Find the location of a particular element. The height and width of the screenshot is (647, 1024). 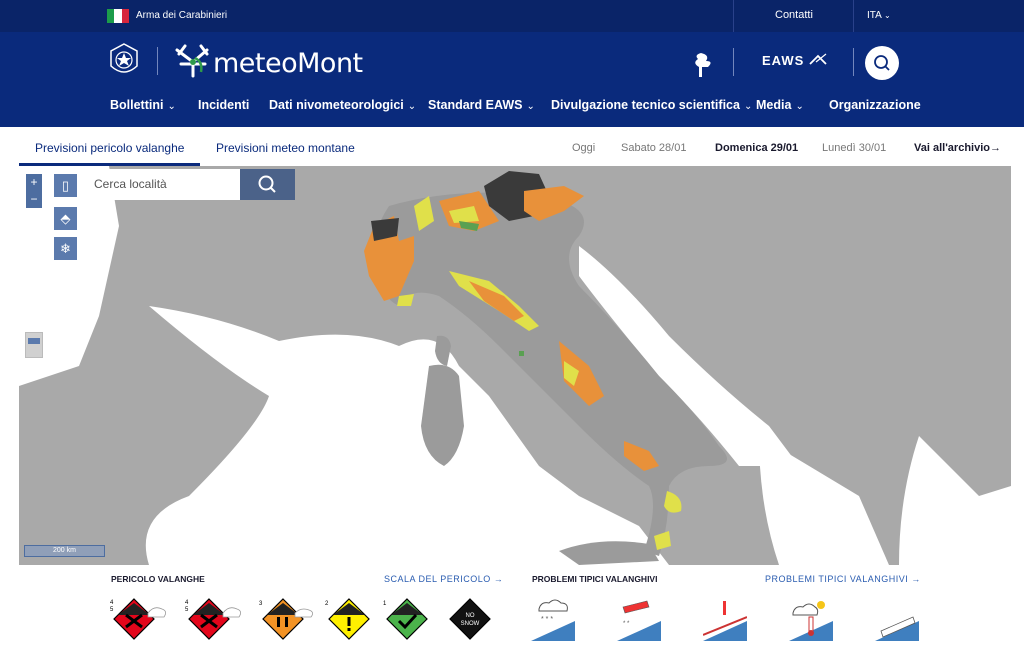

nav-label: Incidenti is located at coordinates (224, 105).